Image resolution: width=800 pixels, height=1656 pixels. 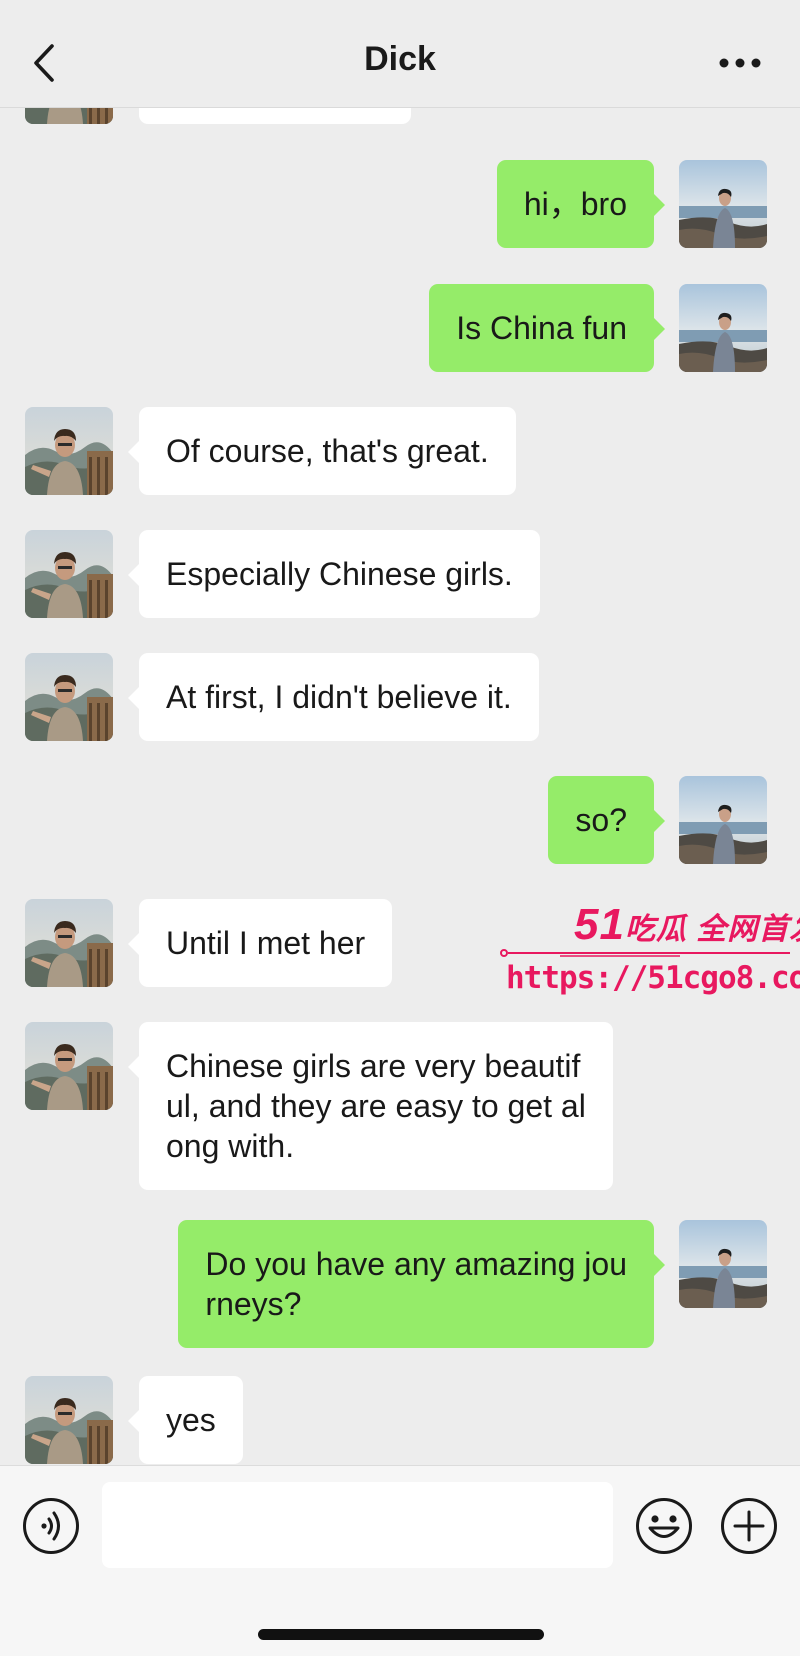 What do you see at coordinates (357, 1525) in the screenshot?
I see `message-input` at bounding box center [357, 1525].